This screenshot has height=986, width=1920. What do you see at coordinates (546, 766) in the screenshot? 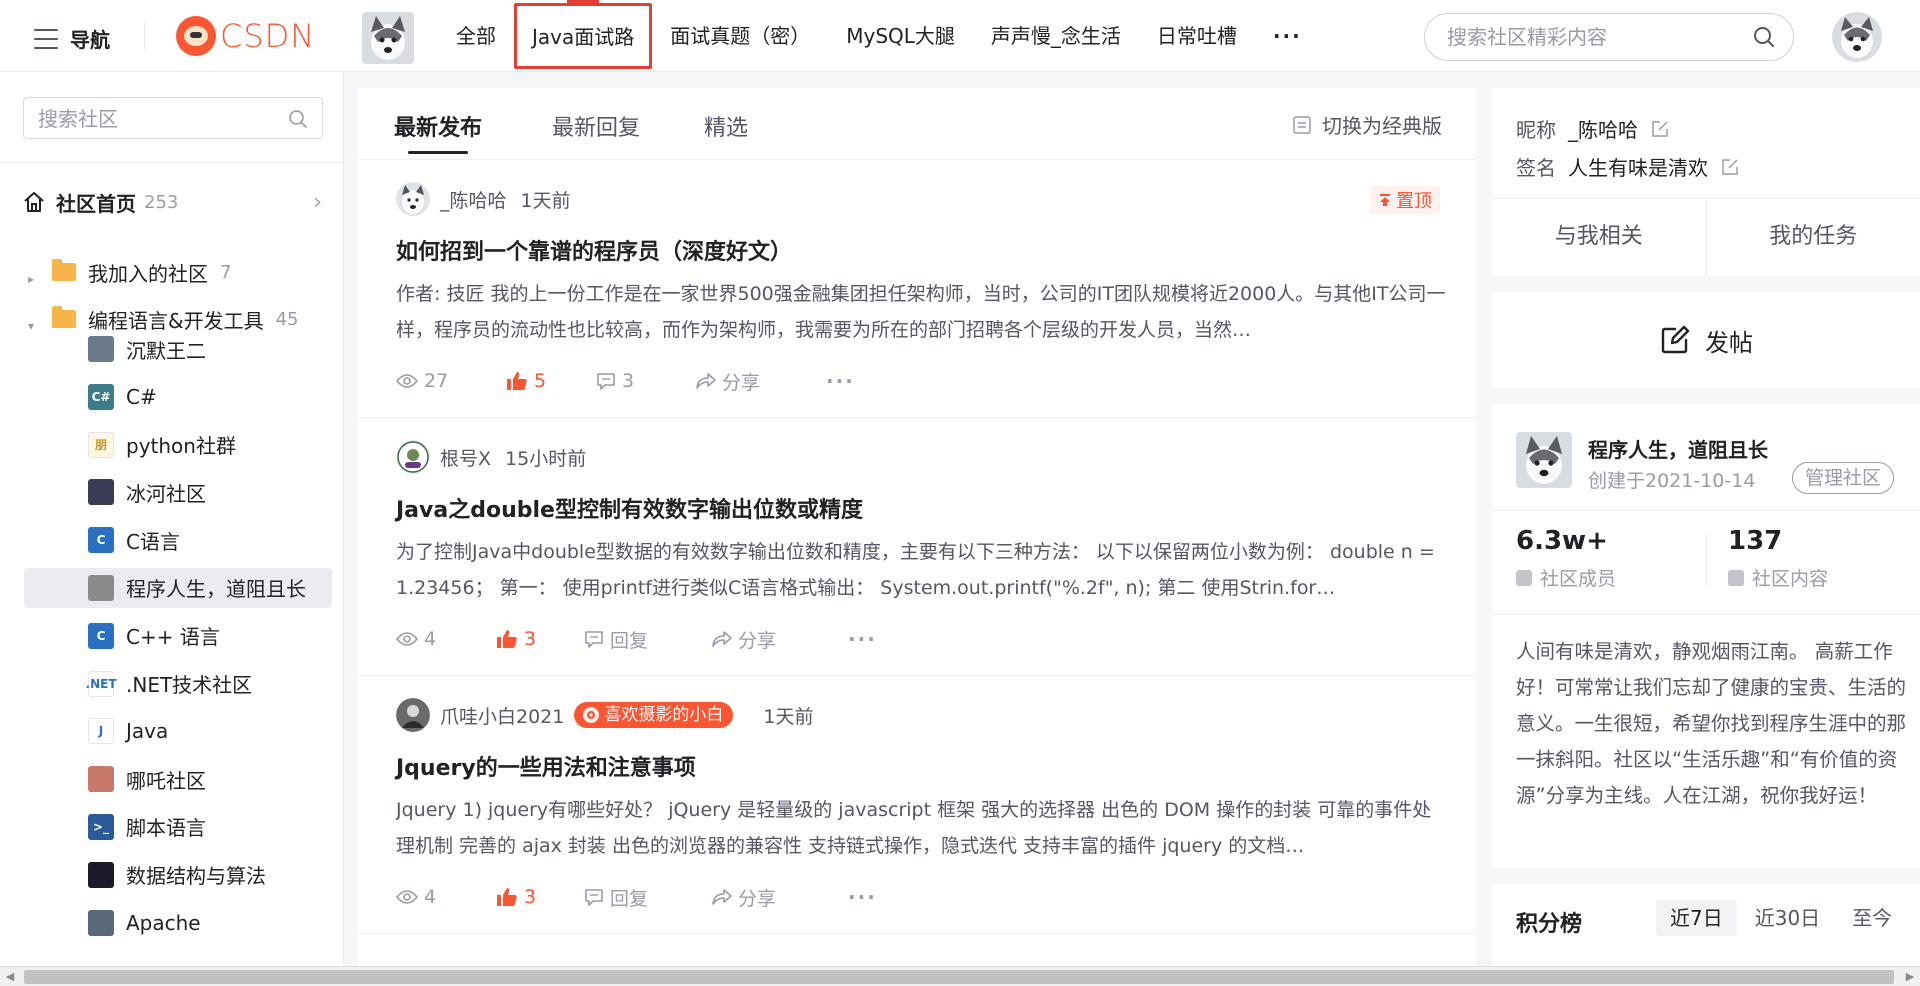
I see `post-title: Jquery的一些用法和注意事项` at bounding box center [546, 766].